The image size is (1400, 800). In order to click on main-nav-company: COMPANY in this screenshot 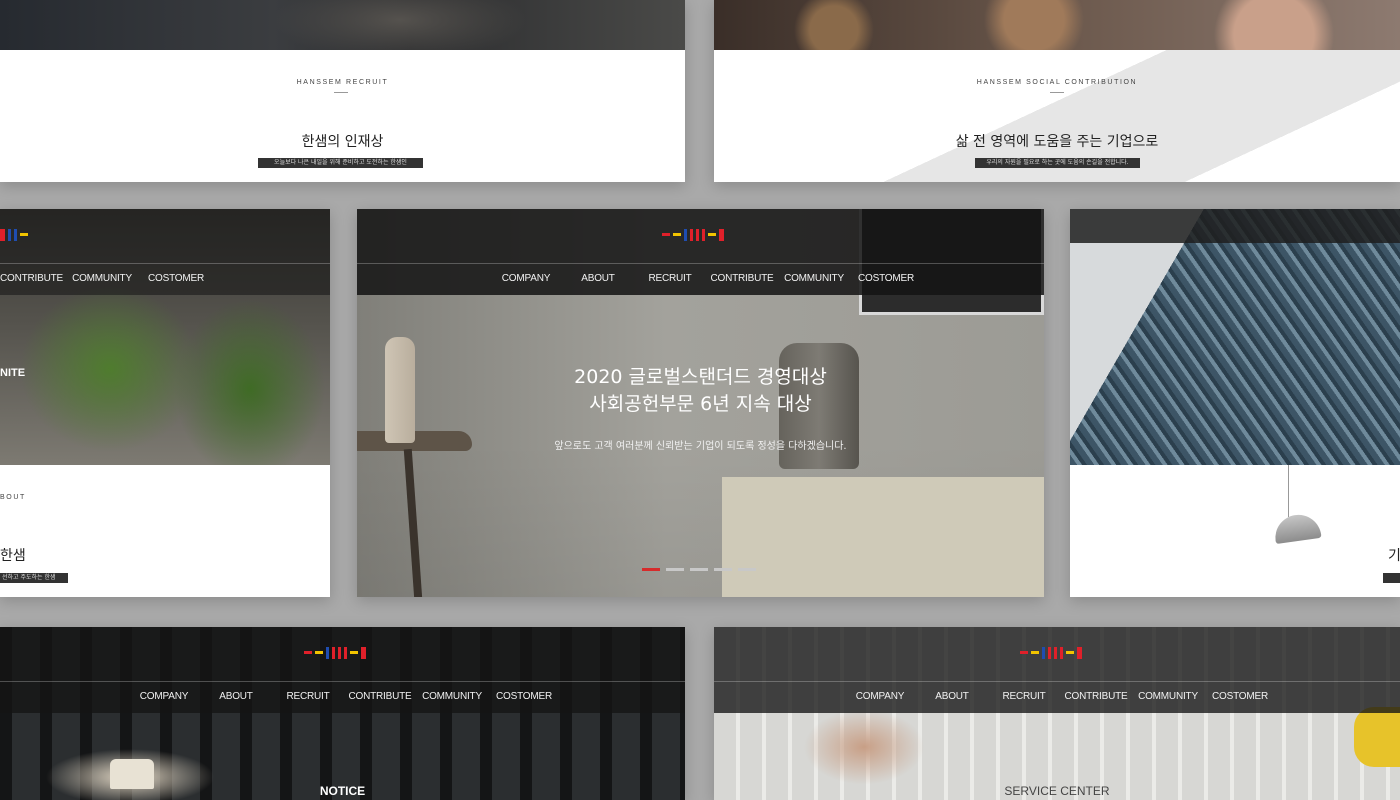, I will do `click(526, 278)`.